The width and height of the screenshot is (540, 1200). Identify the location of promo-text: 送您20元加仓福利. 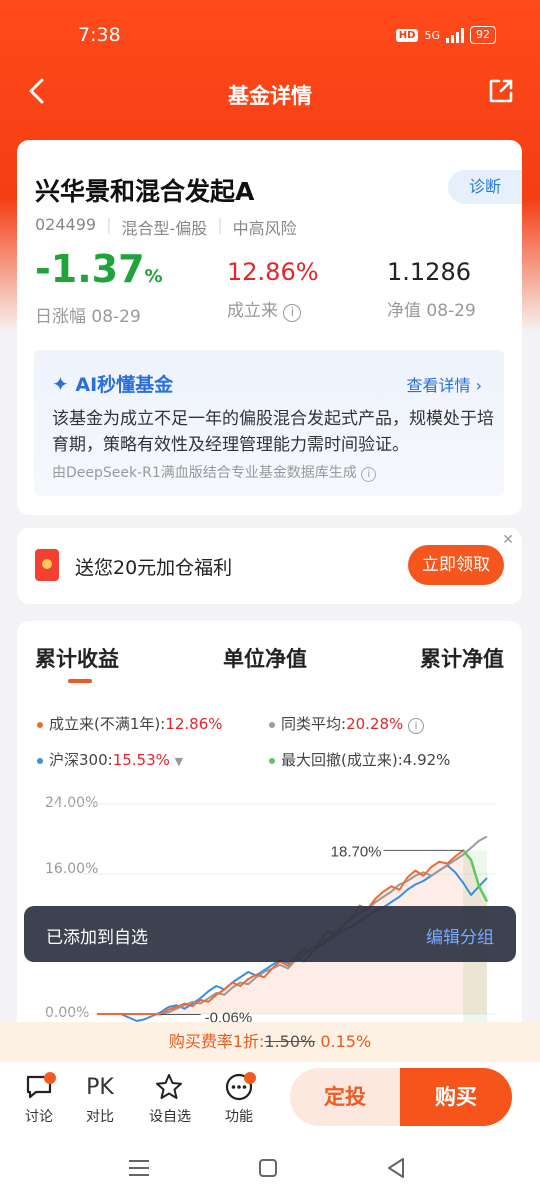
(154, 568).